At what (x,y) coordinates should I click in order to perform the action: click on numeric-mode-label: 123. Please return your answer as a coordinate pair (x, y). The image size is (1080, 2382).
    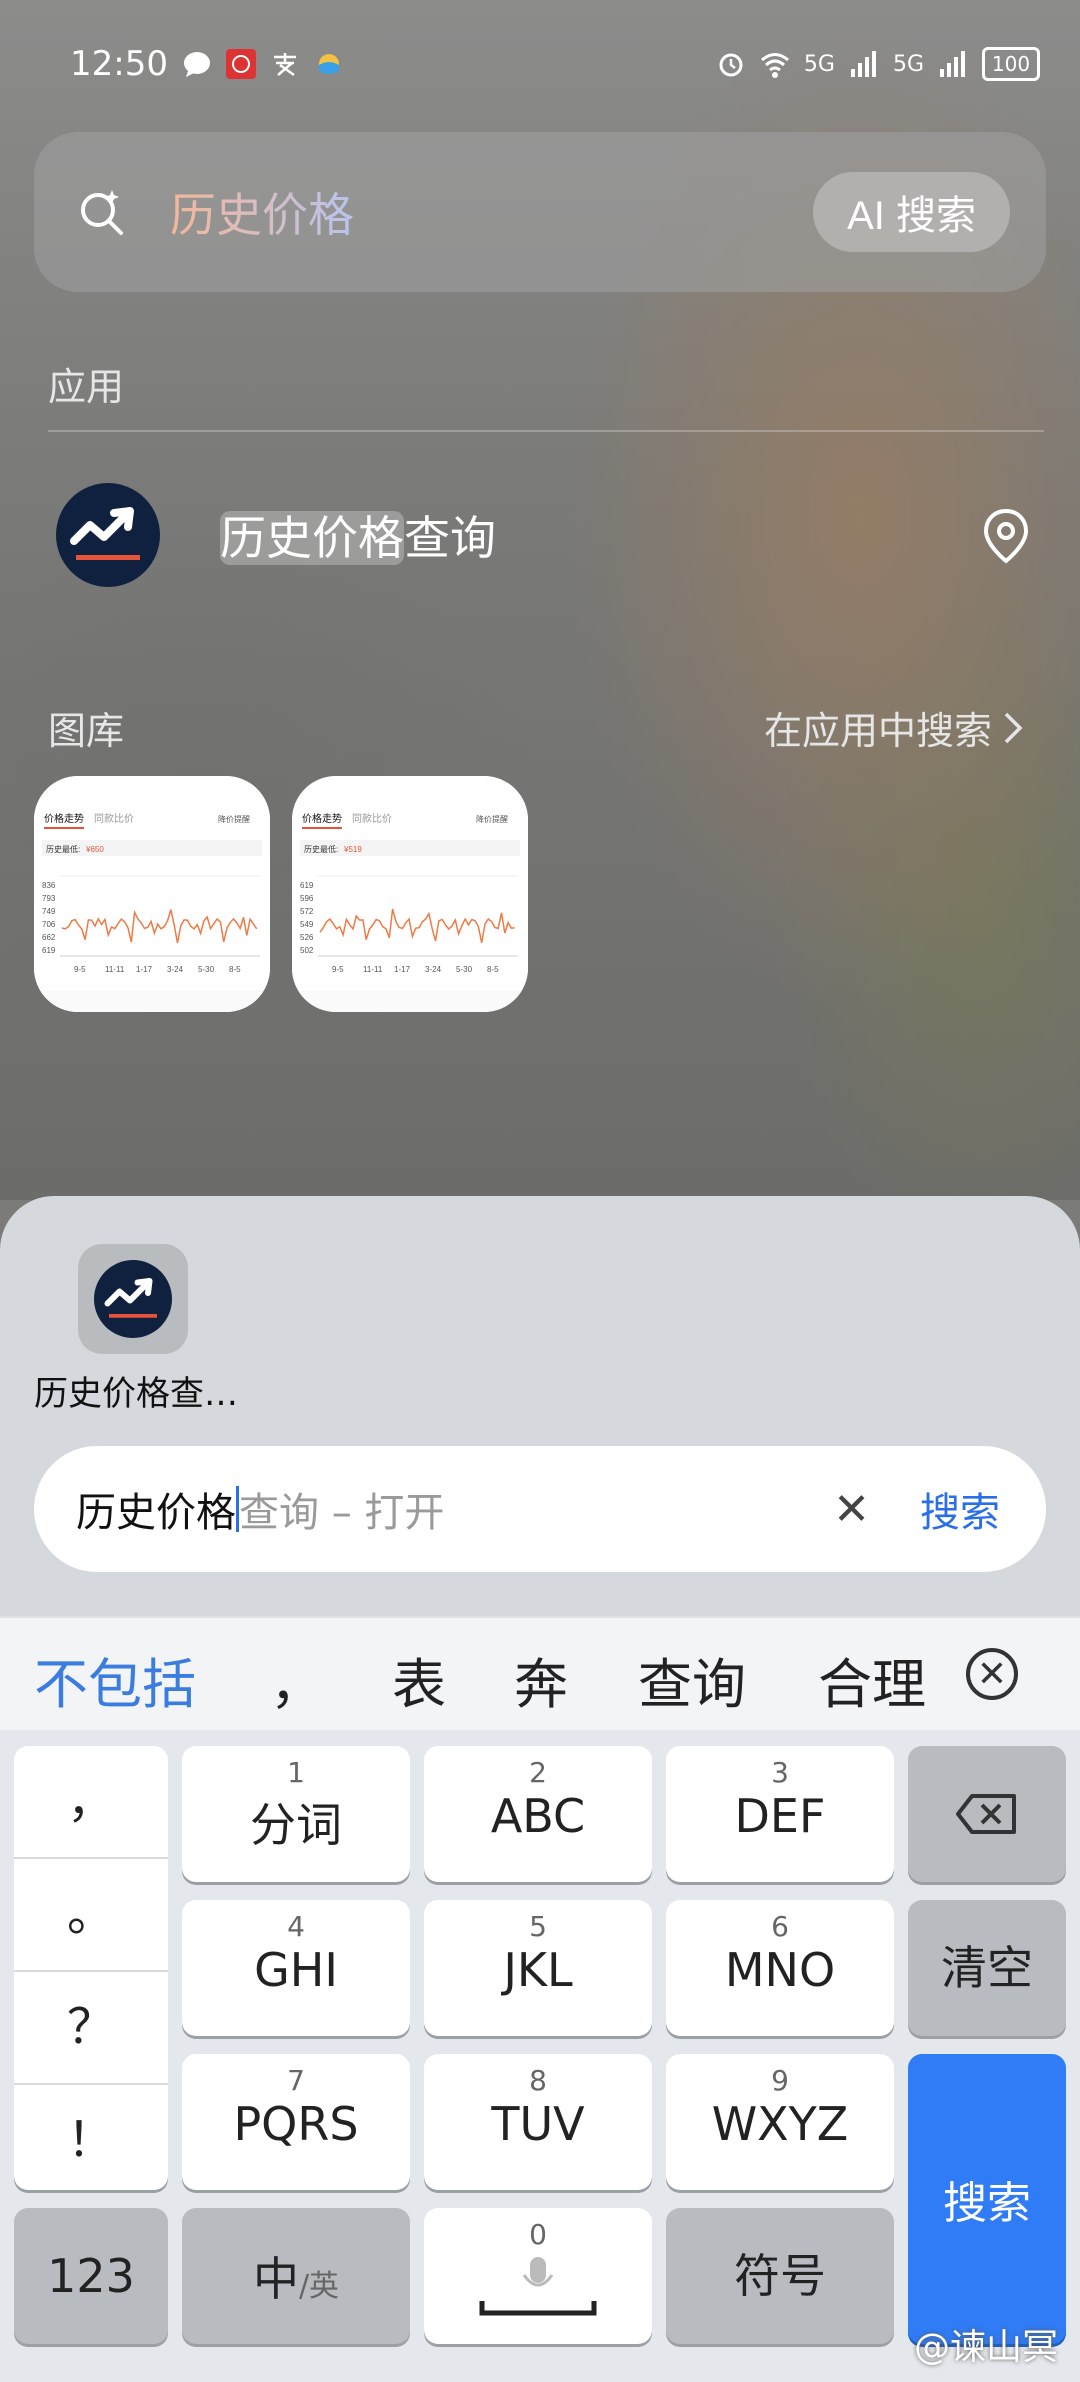
    Looking at the image, I should click on (91, 2276).